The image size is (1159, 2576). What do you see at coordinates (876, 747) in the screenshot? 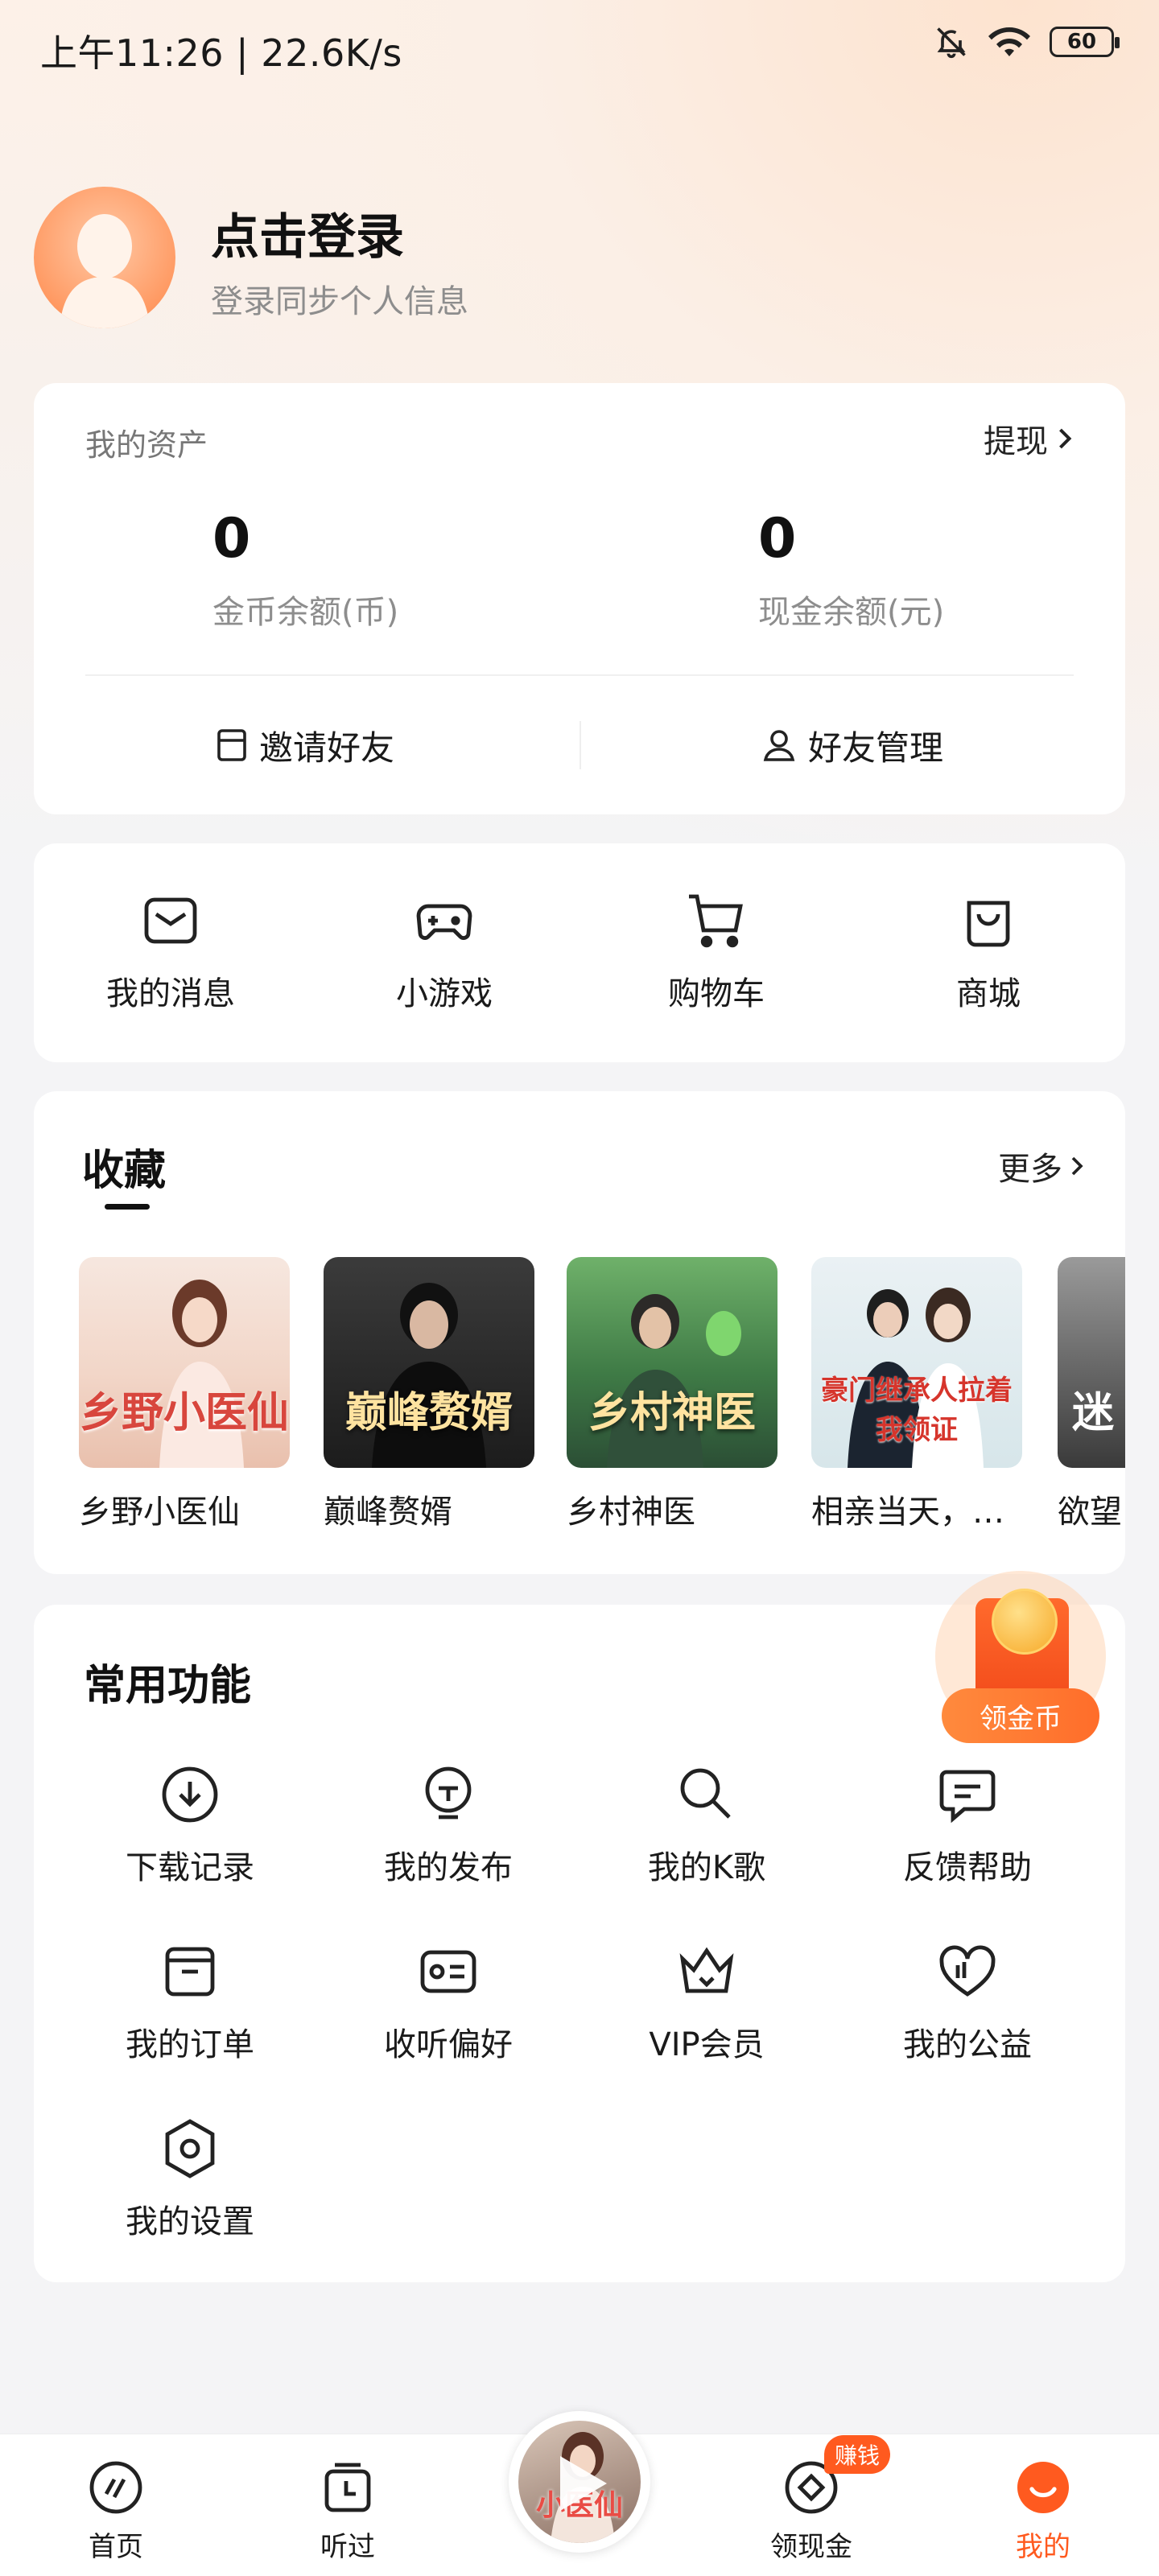
I see `friend-management-label: 好友管理` at bounding box center [876, 747].